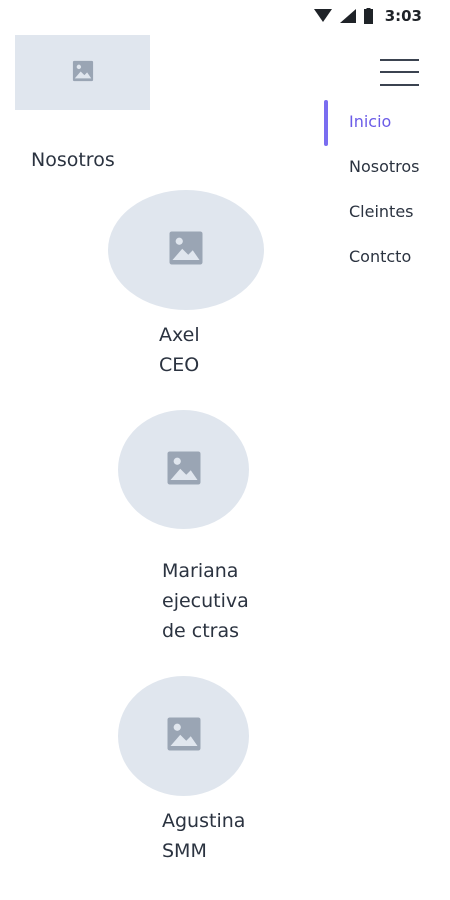  I want to click on hamburger-menu-icon, so click(400, 72).